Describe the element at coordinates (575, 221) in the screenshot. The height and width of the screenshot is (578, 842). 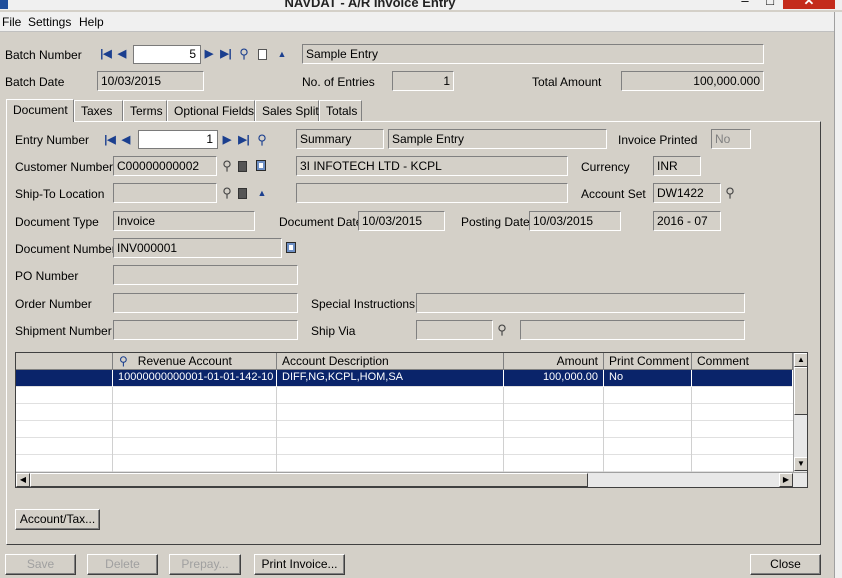
I see `posting-date-field: 10/03/2015` at that location.